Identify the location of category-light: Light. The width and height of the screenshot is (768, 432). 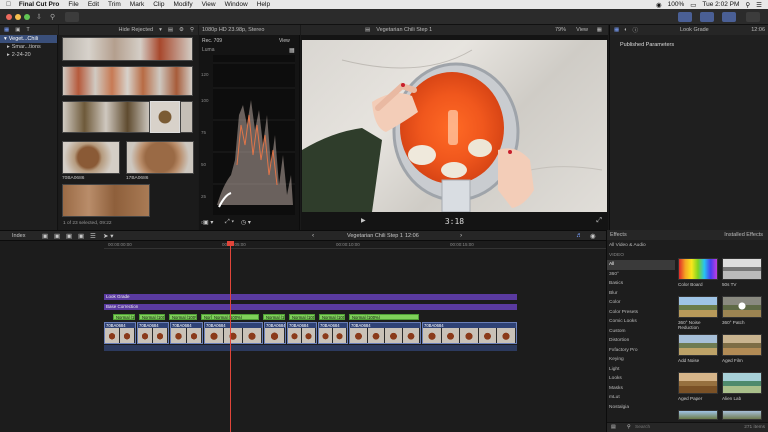
(641, 370).